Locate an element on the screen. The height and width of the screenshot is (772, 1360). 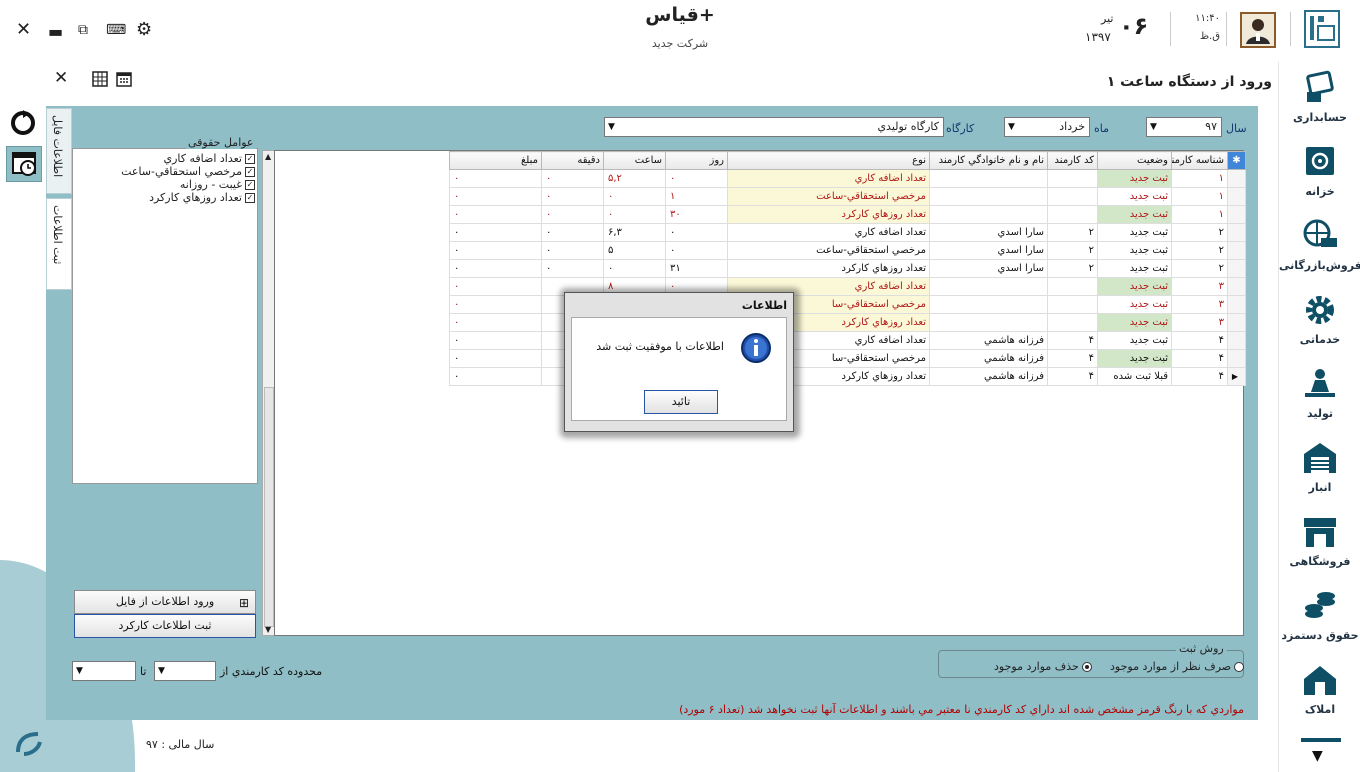
radio-ignore-existing: صرف نظر از موارد موجود is located at coordinates (1177, 666).